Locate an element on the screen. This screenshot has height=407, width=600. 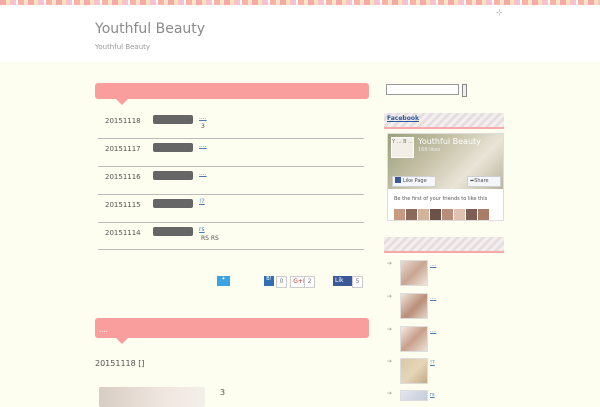
twitter-icon: ✦ is located at coordinates (223, 279).